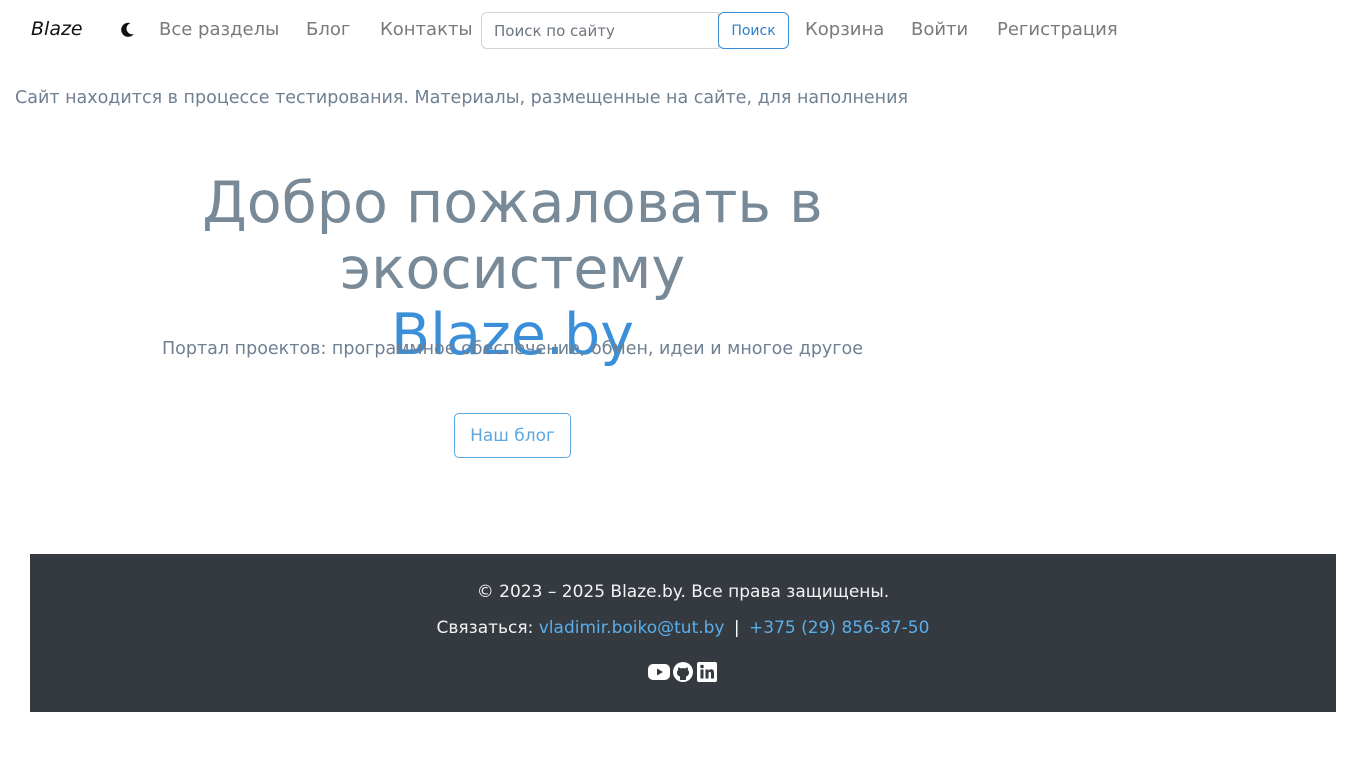 The width and height of the screenshot is (1366, 768). What do you see at coordinates (632, 628) in the screenshot?
I see `email-link: vladimir.boiko@tut.by` at bounding box center [632, 628].